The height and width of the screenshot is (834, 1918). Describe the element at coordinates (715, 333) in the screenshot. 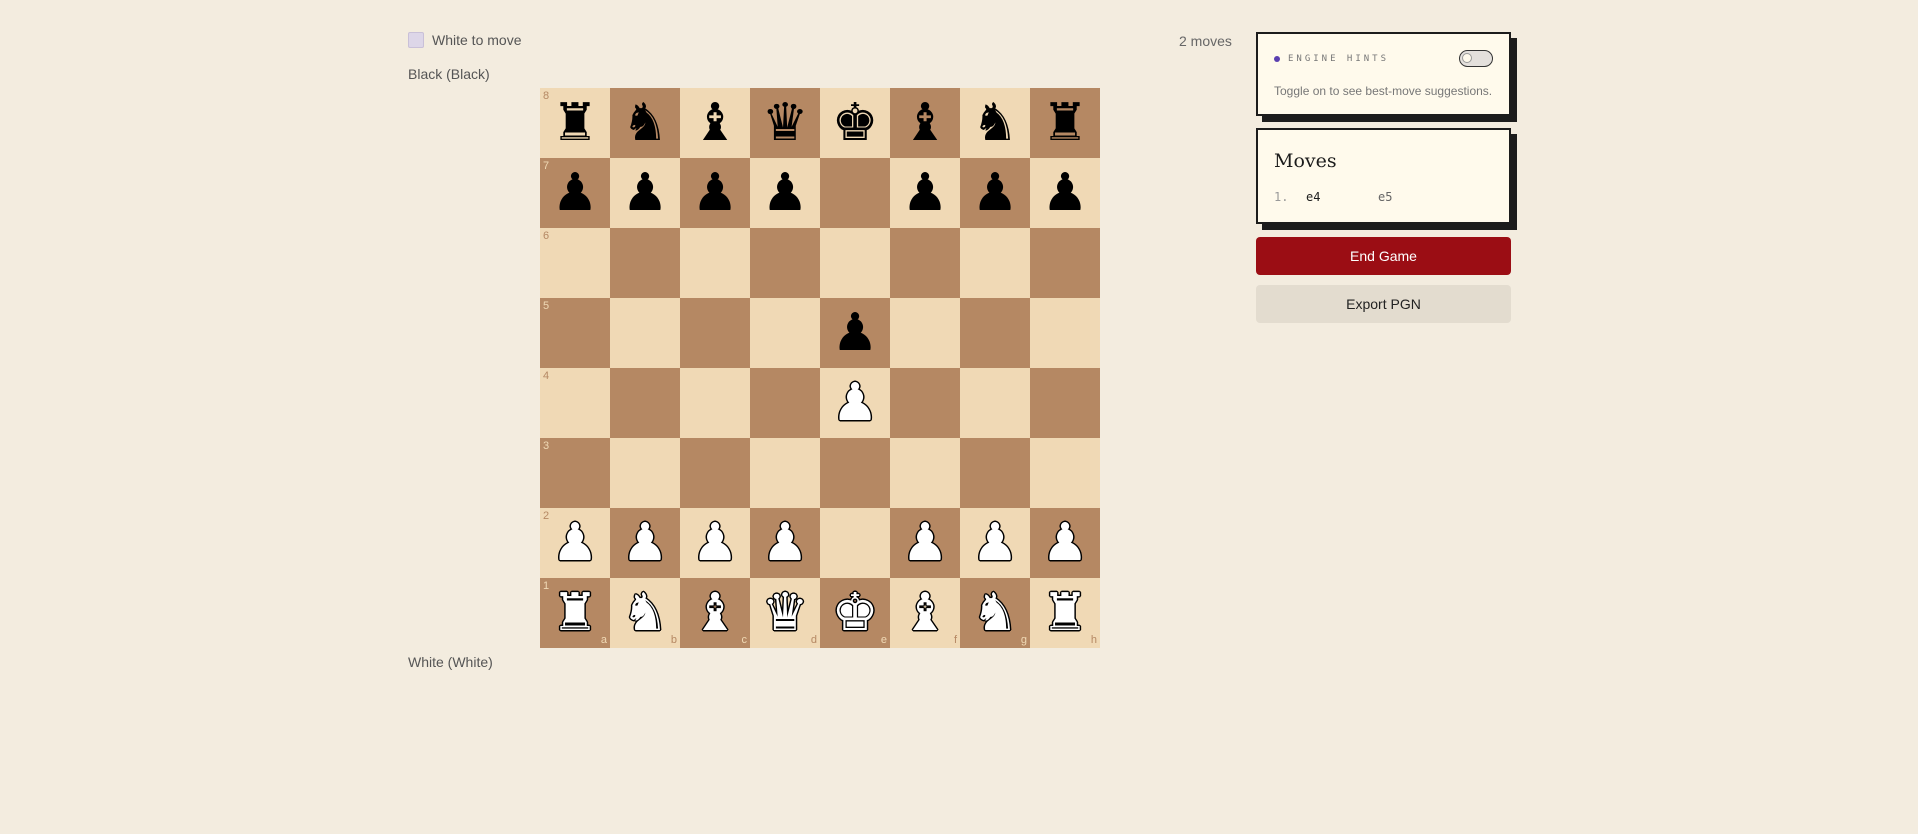

I see `square-c5` at that location.